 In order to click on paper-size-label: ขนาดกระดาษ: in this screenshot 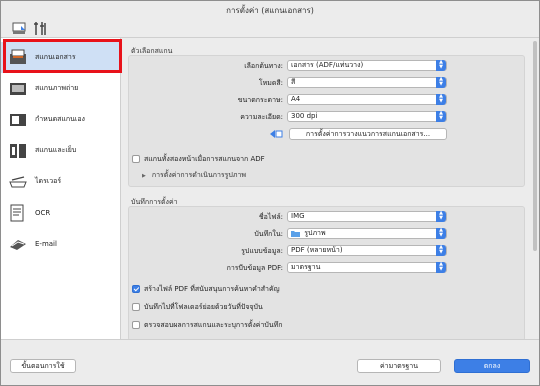, I will do `click(260, 100)`.